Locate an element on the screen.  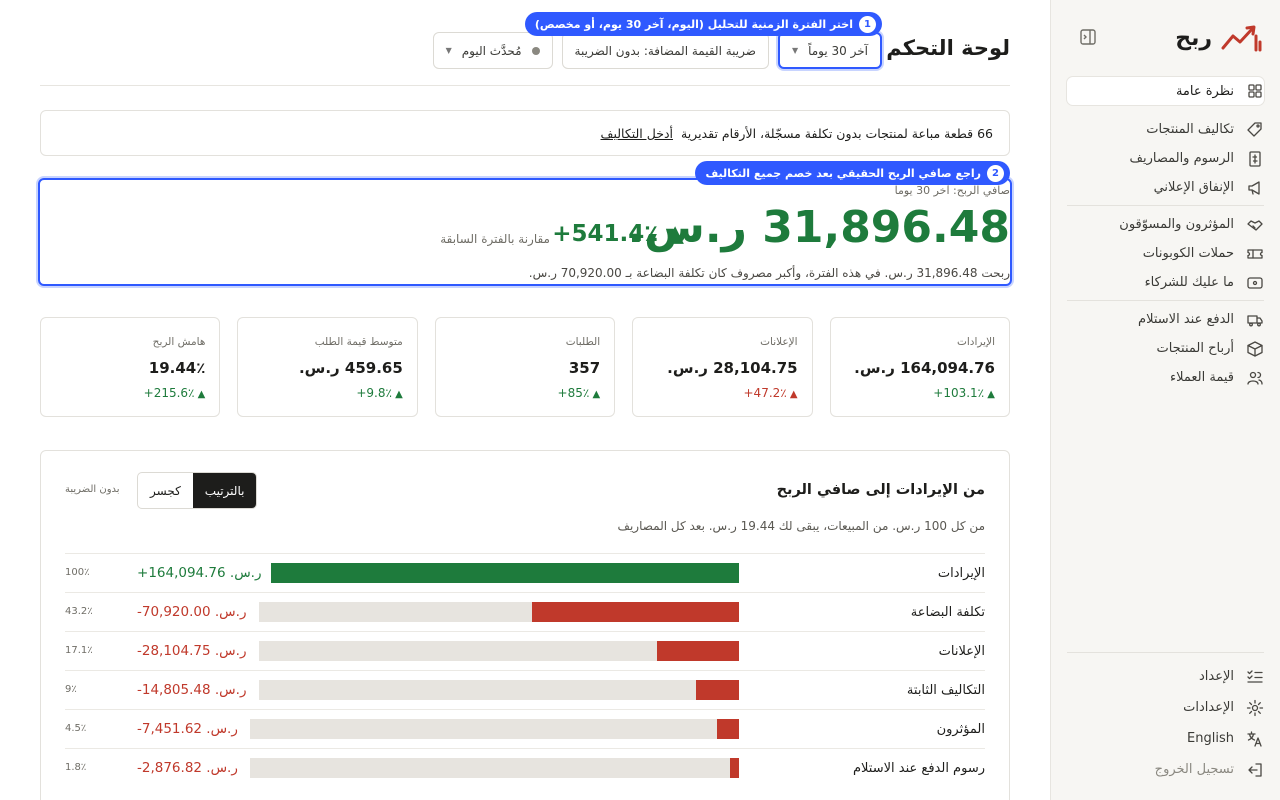
sidebar-item: الرسوم والمصاريف is located at coordinates (1165, 158).